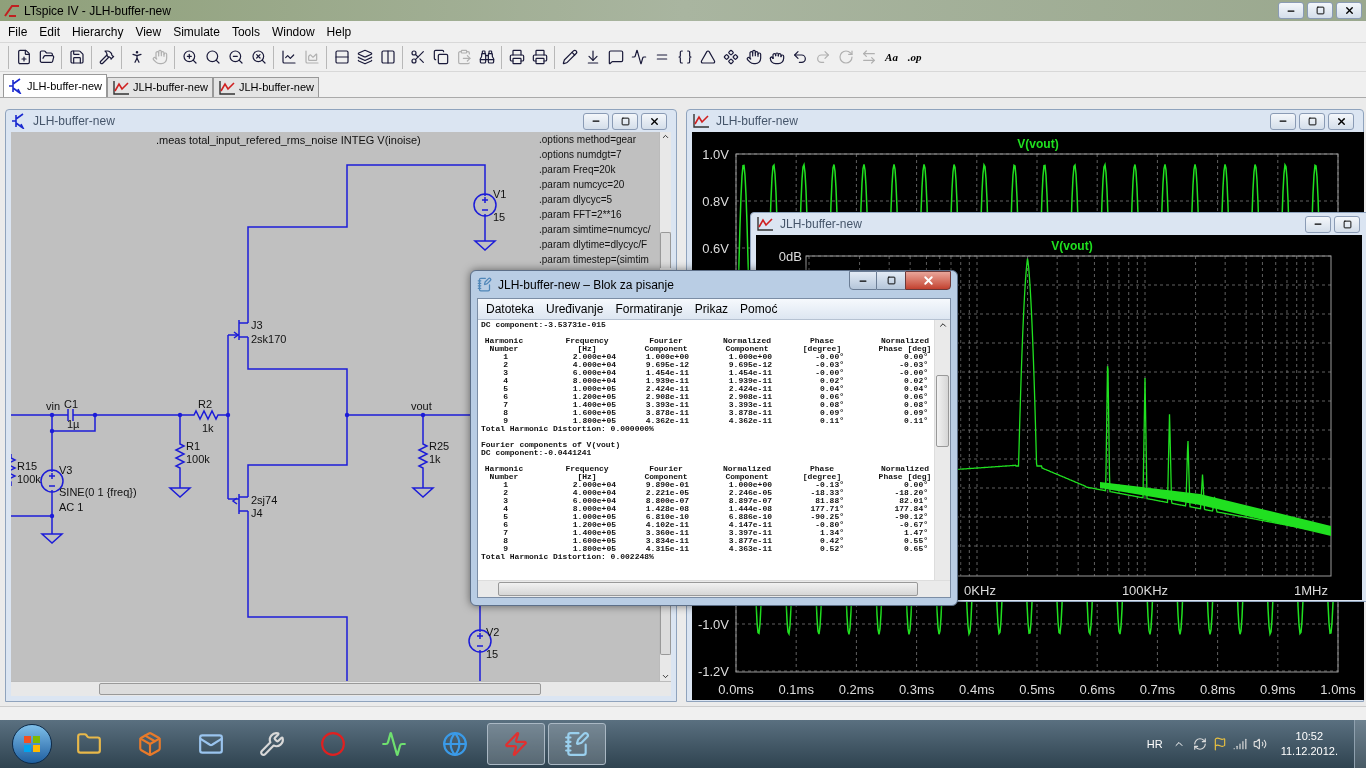  Describe the element at coordinates (750, 525) in the screenshot. I see `table-cell-text: 4.147e-11` at that location.